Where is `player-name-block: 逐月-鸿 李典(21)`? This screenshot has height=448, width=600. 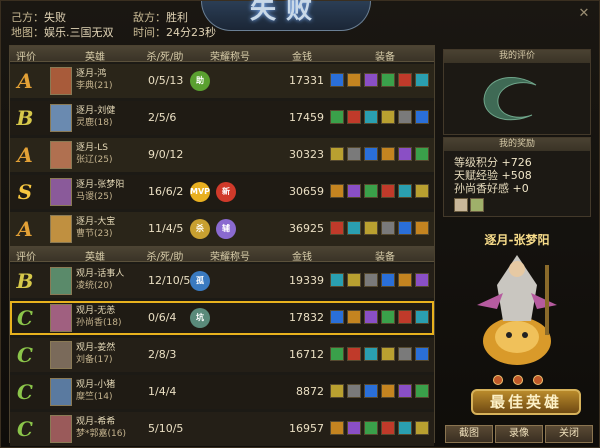
player-name-block: 逐月-鸿 李典(21) is located at coordinates (94, 80).